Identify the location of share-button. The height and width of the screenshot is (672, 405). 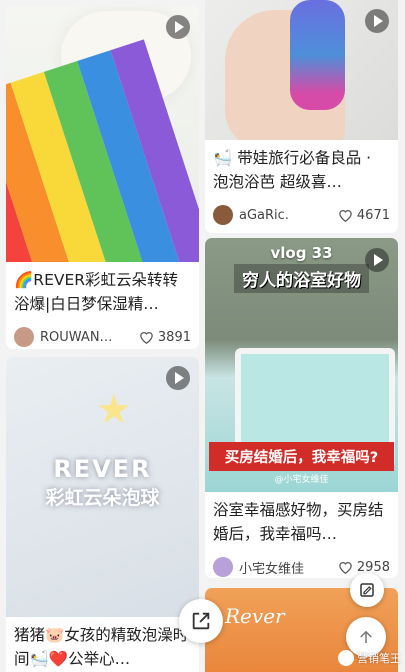
(201, 621).